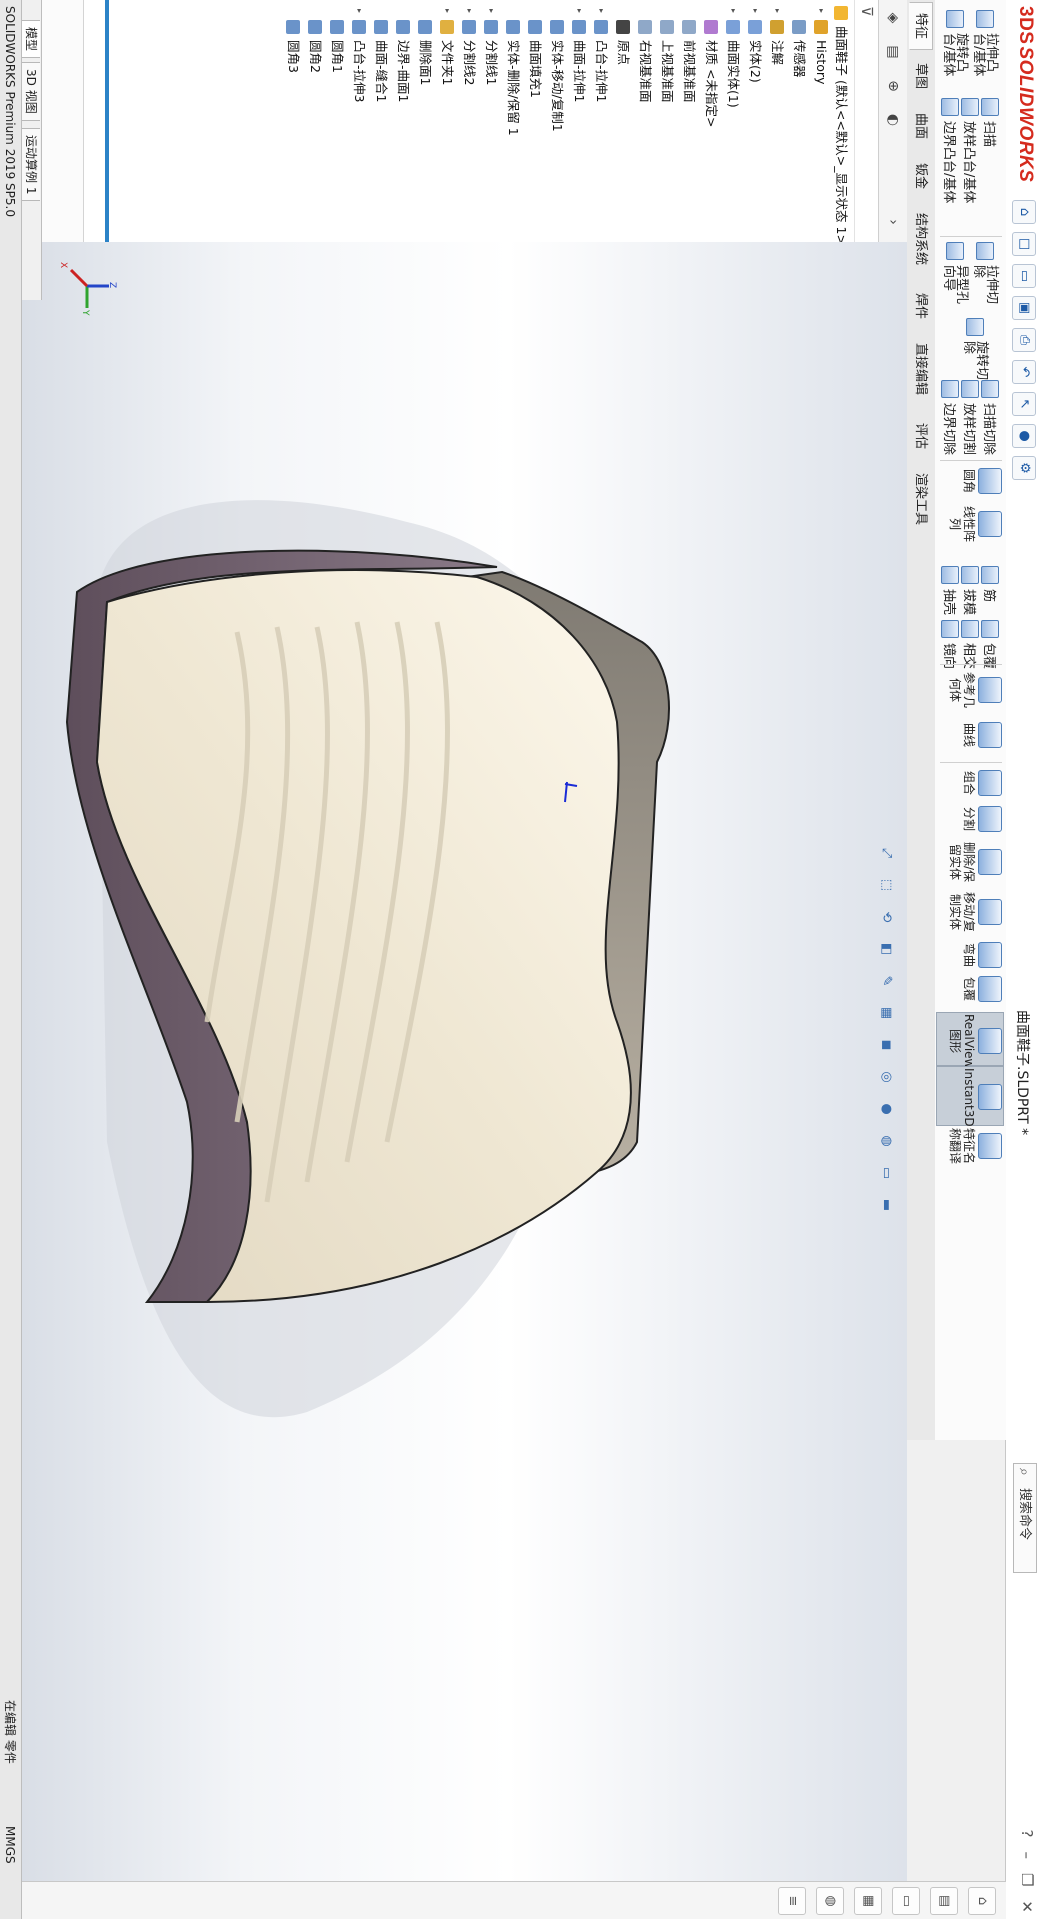 The width and height of the screenshot is (1042, 1919). Describe the element at coordinates (535, 121) in the screenshot. I see `tree-item: 曲面填充1` at that location.